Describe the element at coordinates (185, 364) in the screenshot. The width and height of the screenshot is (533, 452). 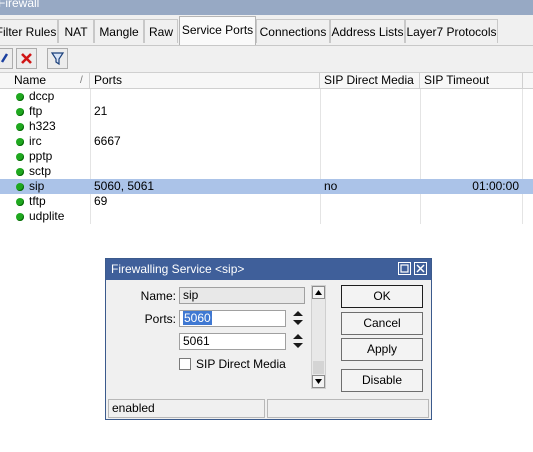
I see `sip-direct-media-checkbox` at that location.